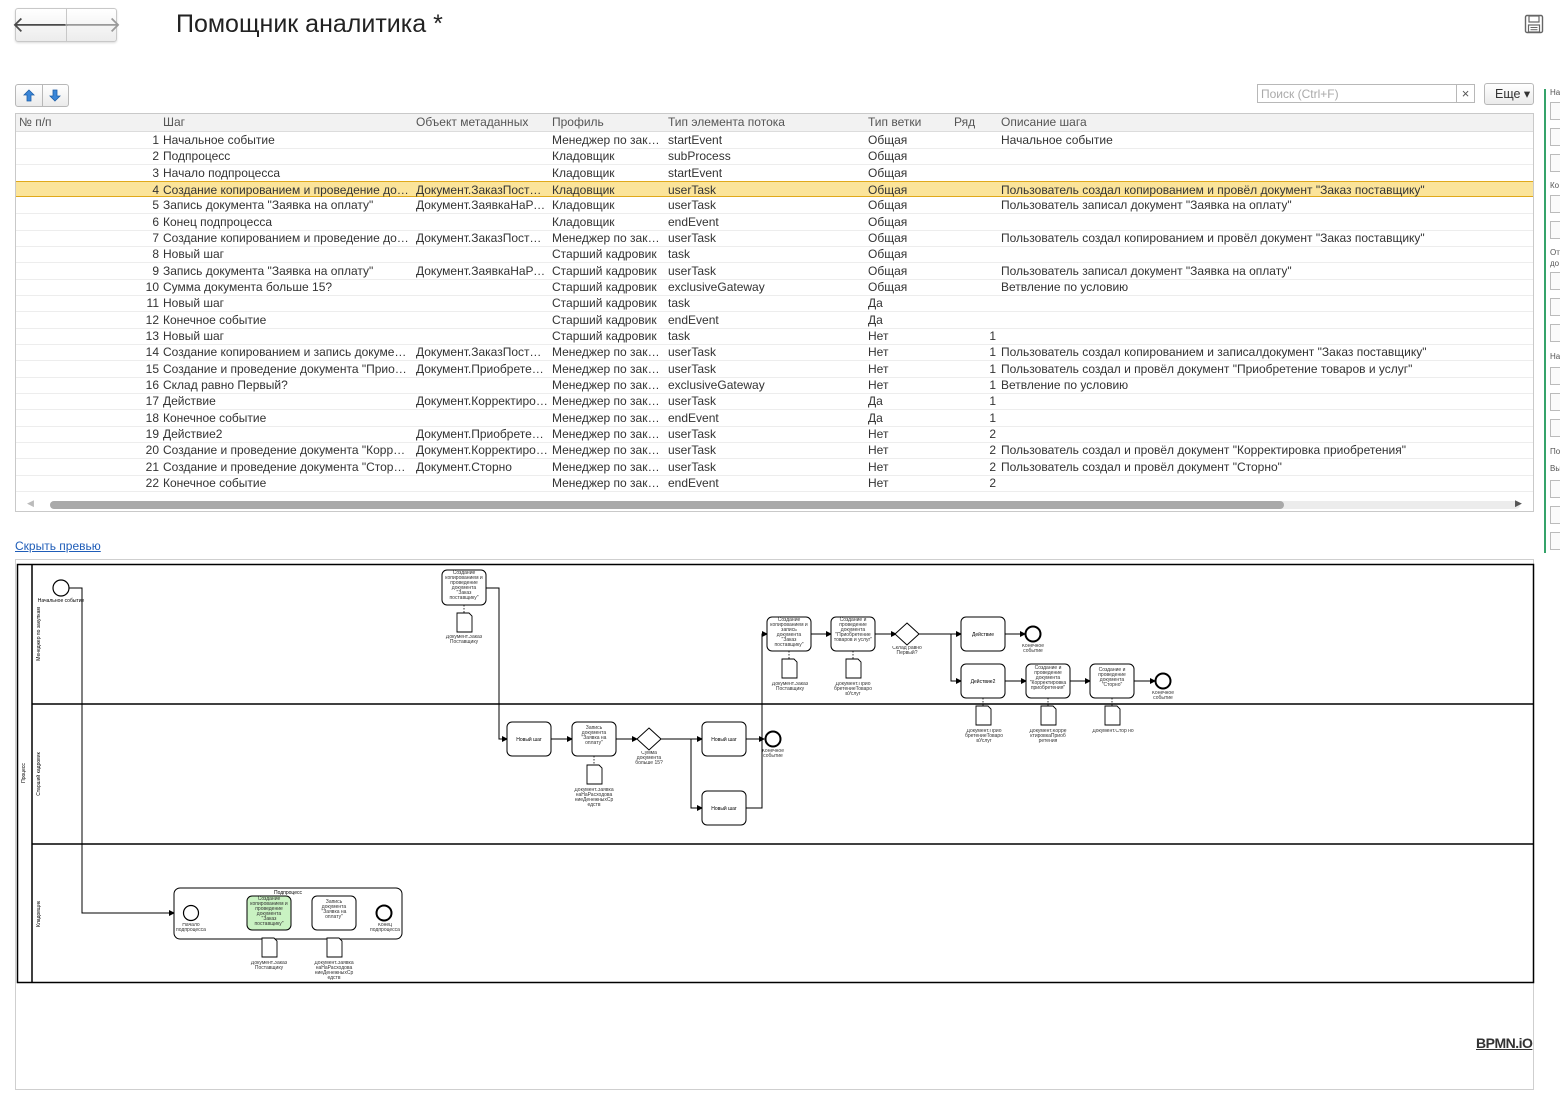 The image size is (1560, 1096). Describe the element at coordinates (155, 140) in the screenshot. I see `table-cell-n: 1` at that location.